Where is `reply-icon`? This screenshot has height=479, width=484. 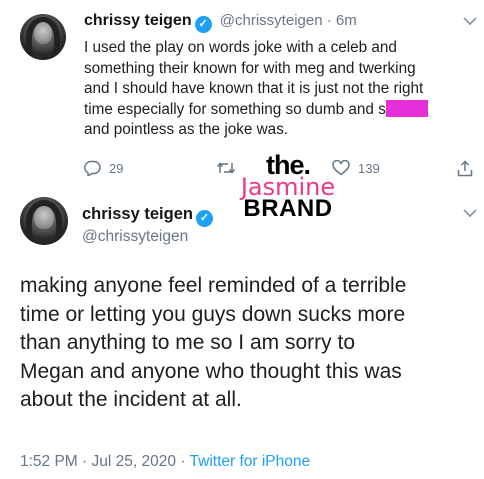 reply-icon is located at coordinates (92, 168).